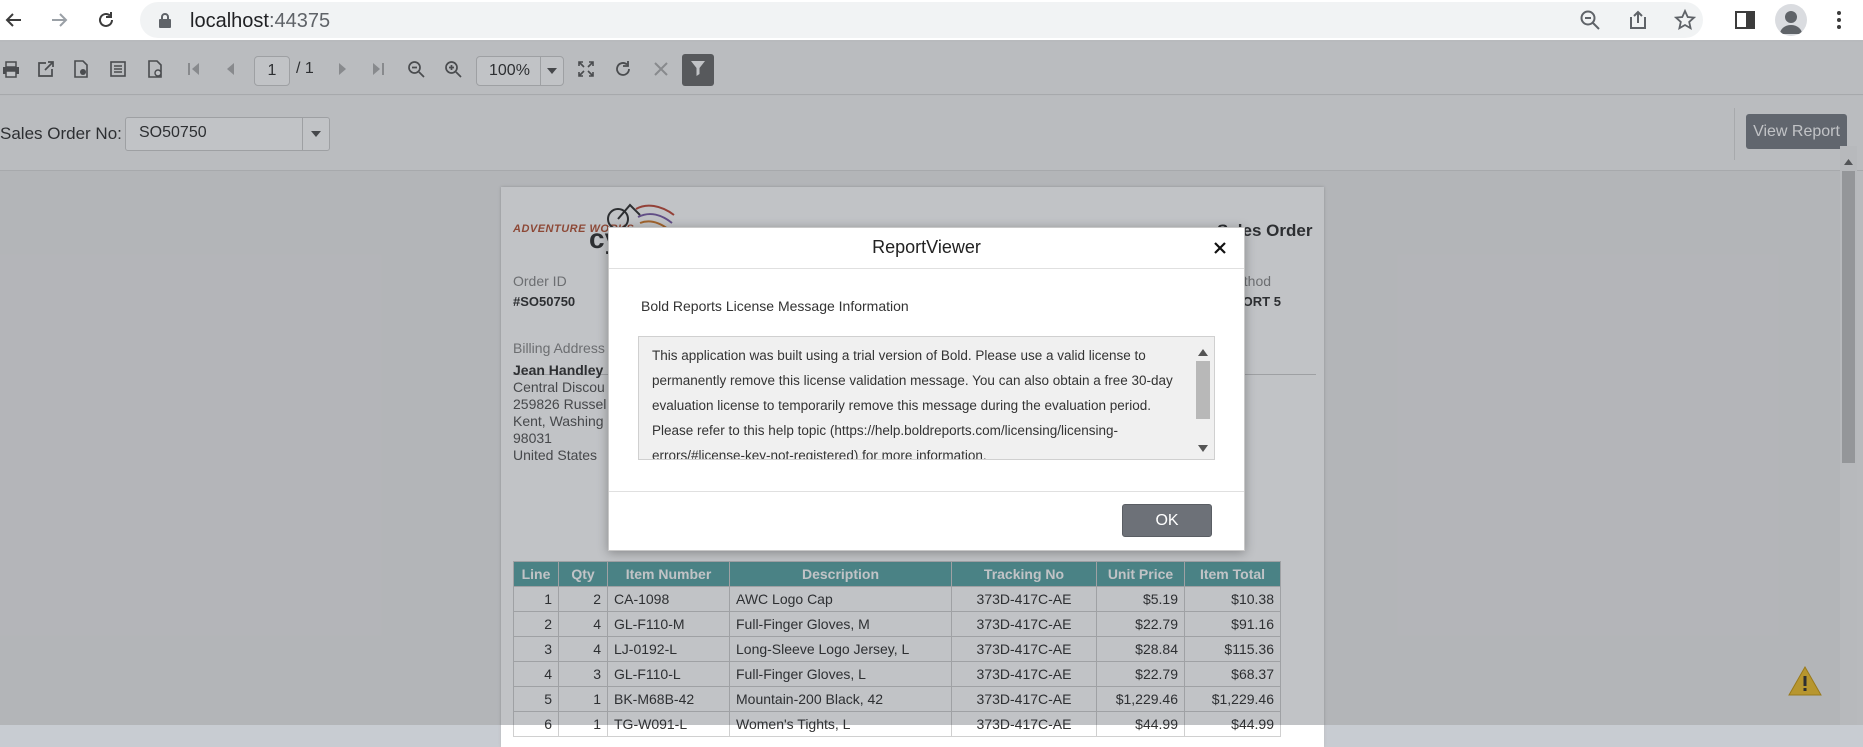  What do you see at coordinates (1685, 20) in the screenshot?
I see `bookmark-star-icon` at bounding box center [1685, 20].